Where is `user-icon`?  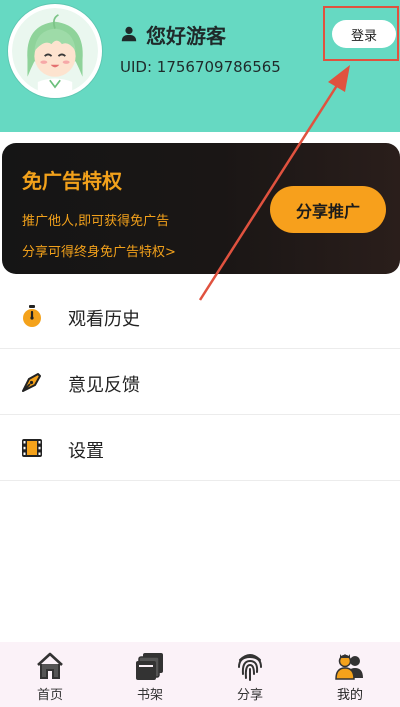
user-icon is located at coordinates (129, 34).